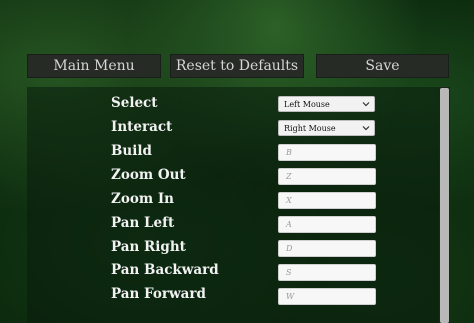  I want to click on binding-label-pan-forward: Pan Forward, so click(158, 294).